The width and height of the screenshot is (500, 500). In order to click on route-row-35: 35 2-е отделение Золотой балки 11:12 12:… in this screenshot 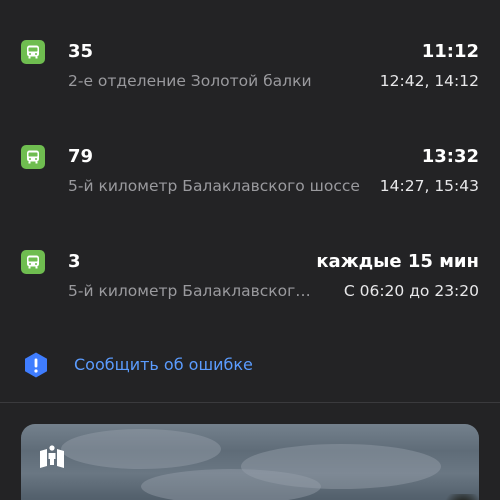, I will do `click(250, 75)`.